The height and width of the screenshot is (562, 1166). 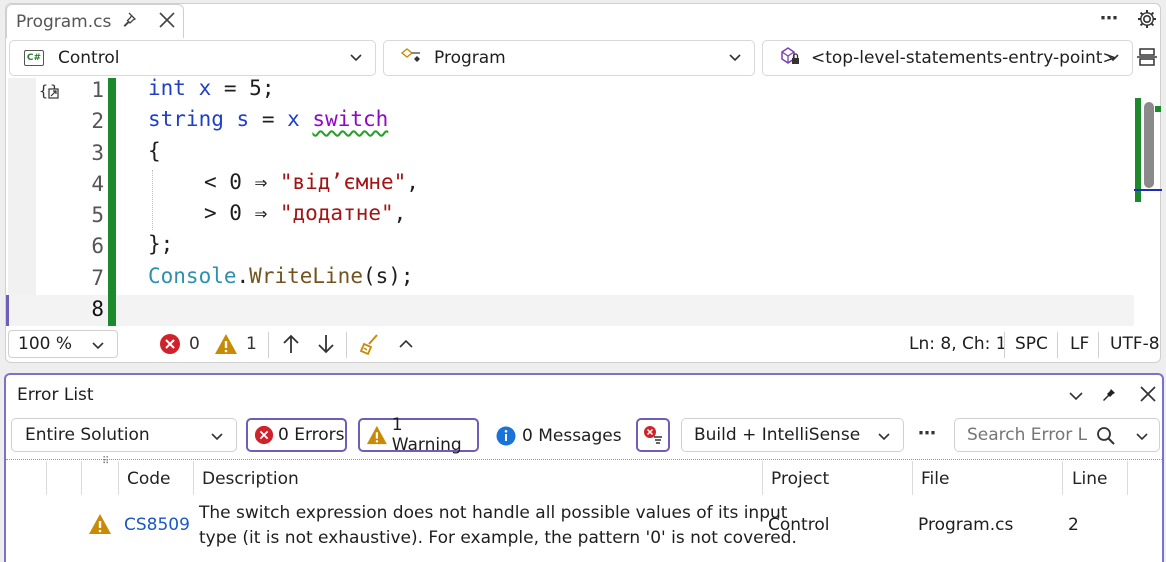 I want to click on current-line-highlight, so click(x=571, y=310).